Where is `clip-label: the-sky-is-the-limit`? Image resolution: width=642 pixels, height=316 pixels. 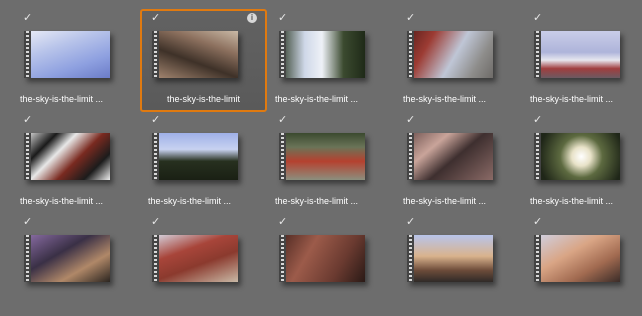 clip-label: the-sky-is-the-limit is located at coordinates (203, 99).